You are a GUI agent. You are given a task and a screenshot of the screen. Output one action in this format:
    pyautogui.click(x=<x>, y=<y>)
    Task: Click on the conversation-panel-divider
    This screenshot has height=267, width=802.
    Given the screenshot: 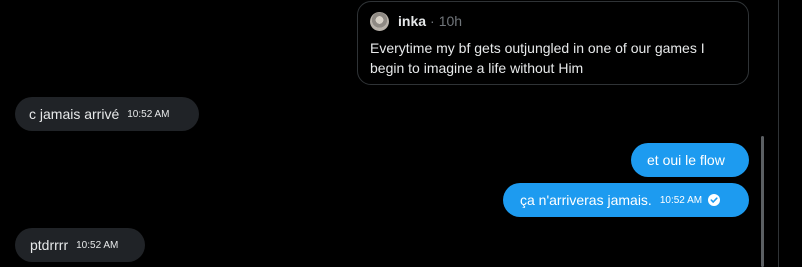 What is the action you would take?
    pyautogui.click(x=778, y=133)
    